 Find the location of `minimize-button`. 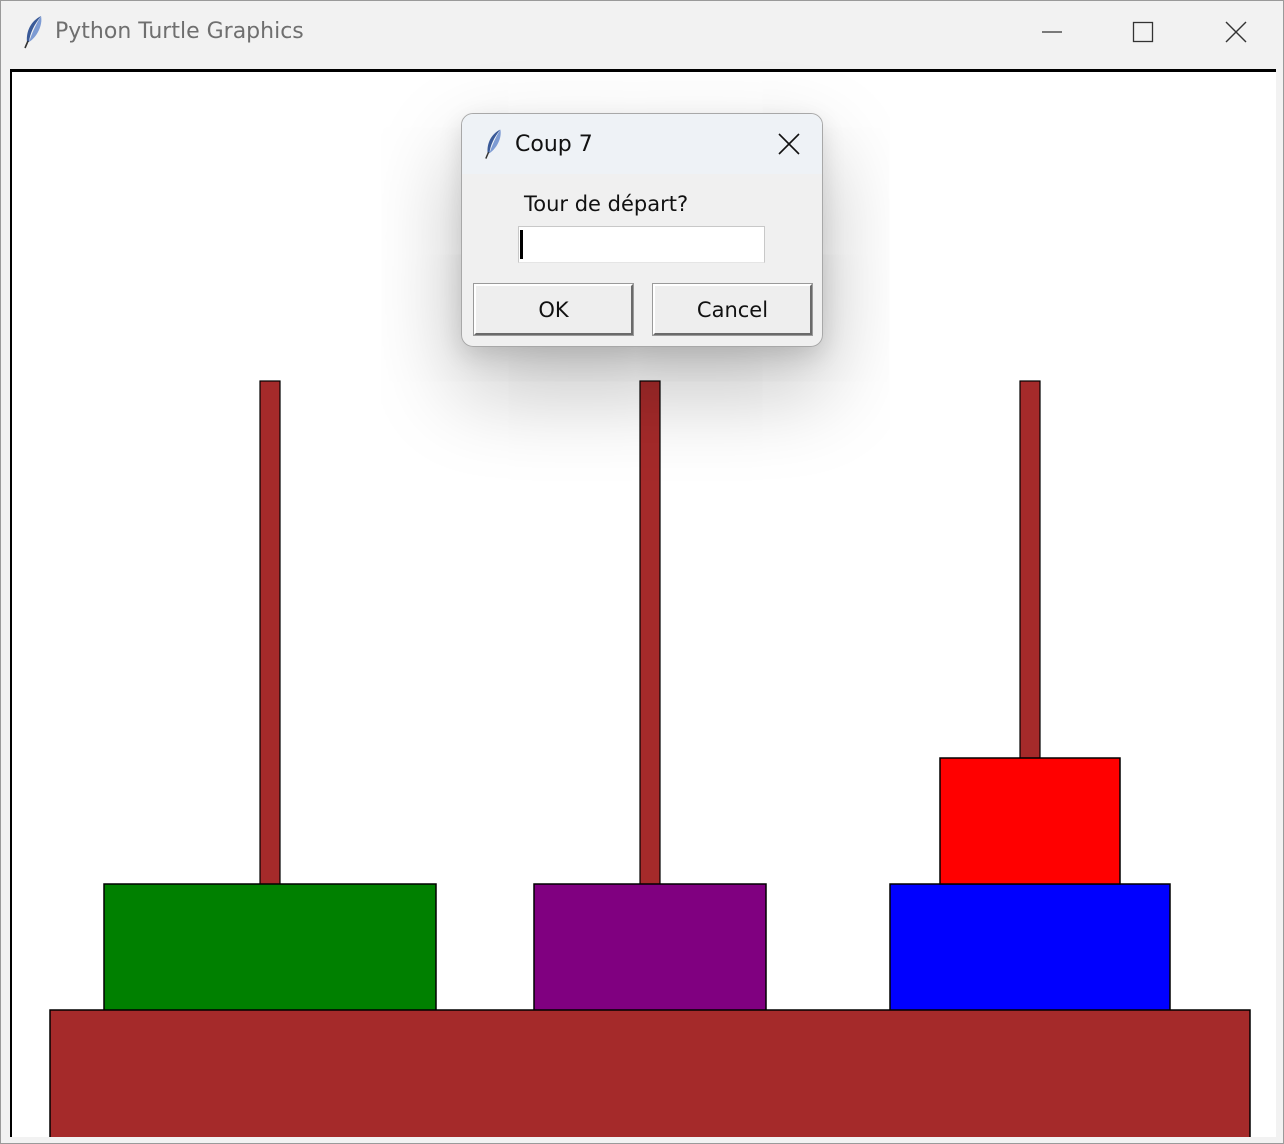

minimize-button is located at coordinates (1052, 32).